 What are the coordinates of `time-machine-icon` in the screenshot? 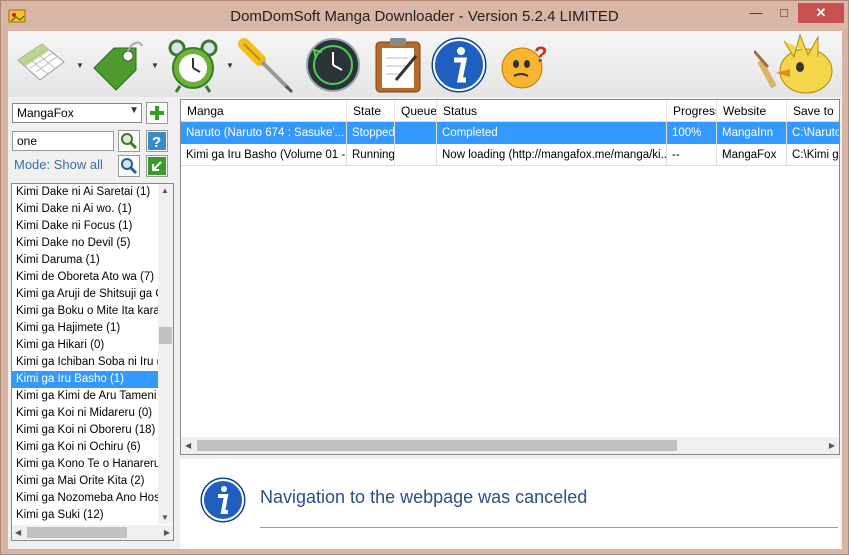 It's located at (333, 65).